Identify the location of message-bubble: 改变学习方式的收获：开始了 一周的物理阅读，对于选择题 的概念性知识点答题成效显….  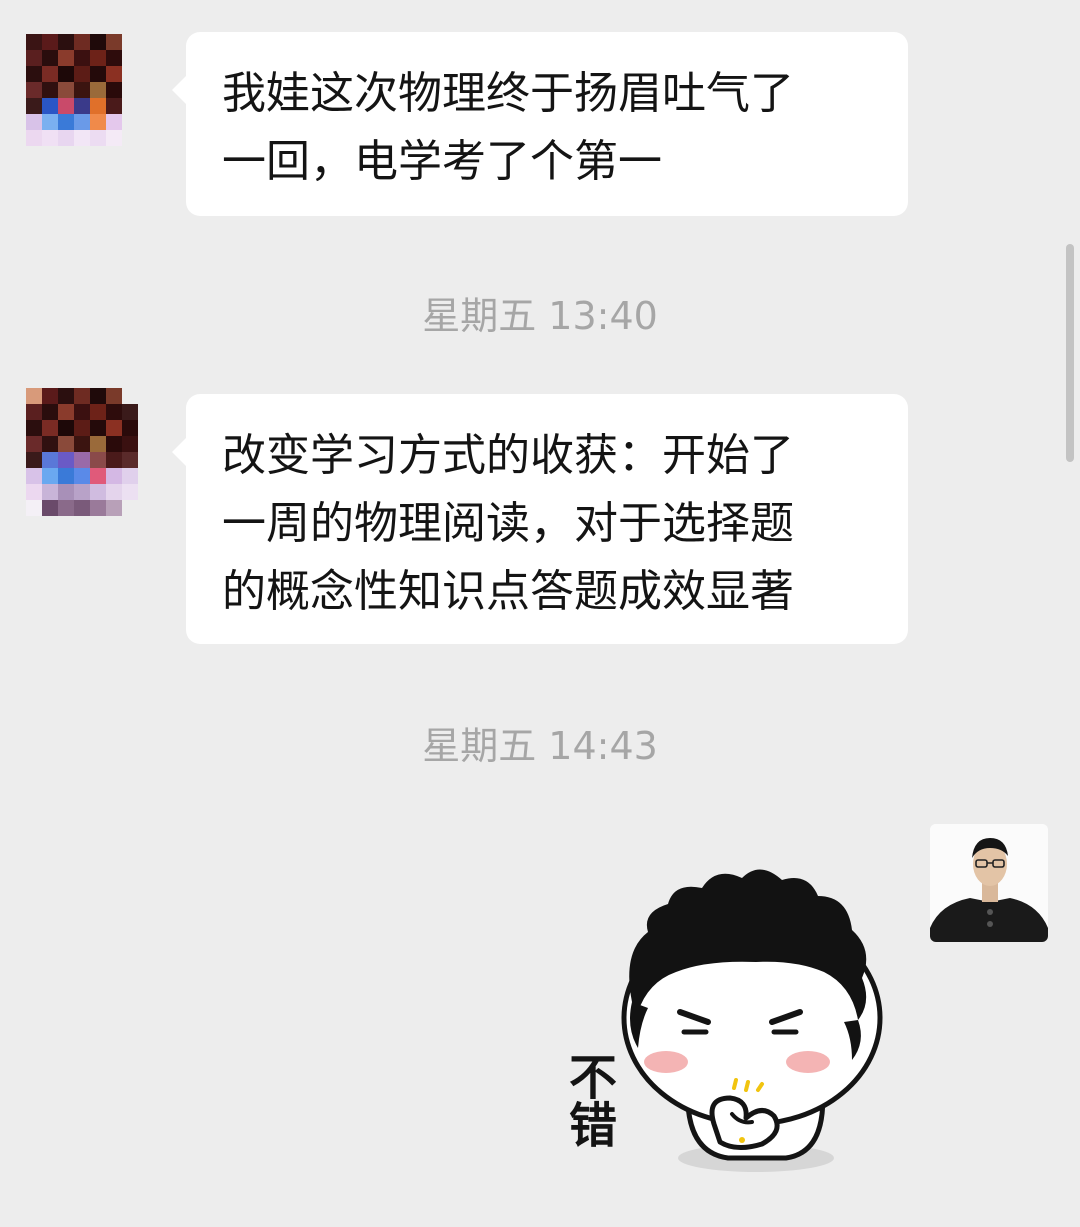
(540, 519).